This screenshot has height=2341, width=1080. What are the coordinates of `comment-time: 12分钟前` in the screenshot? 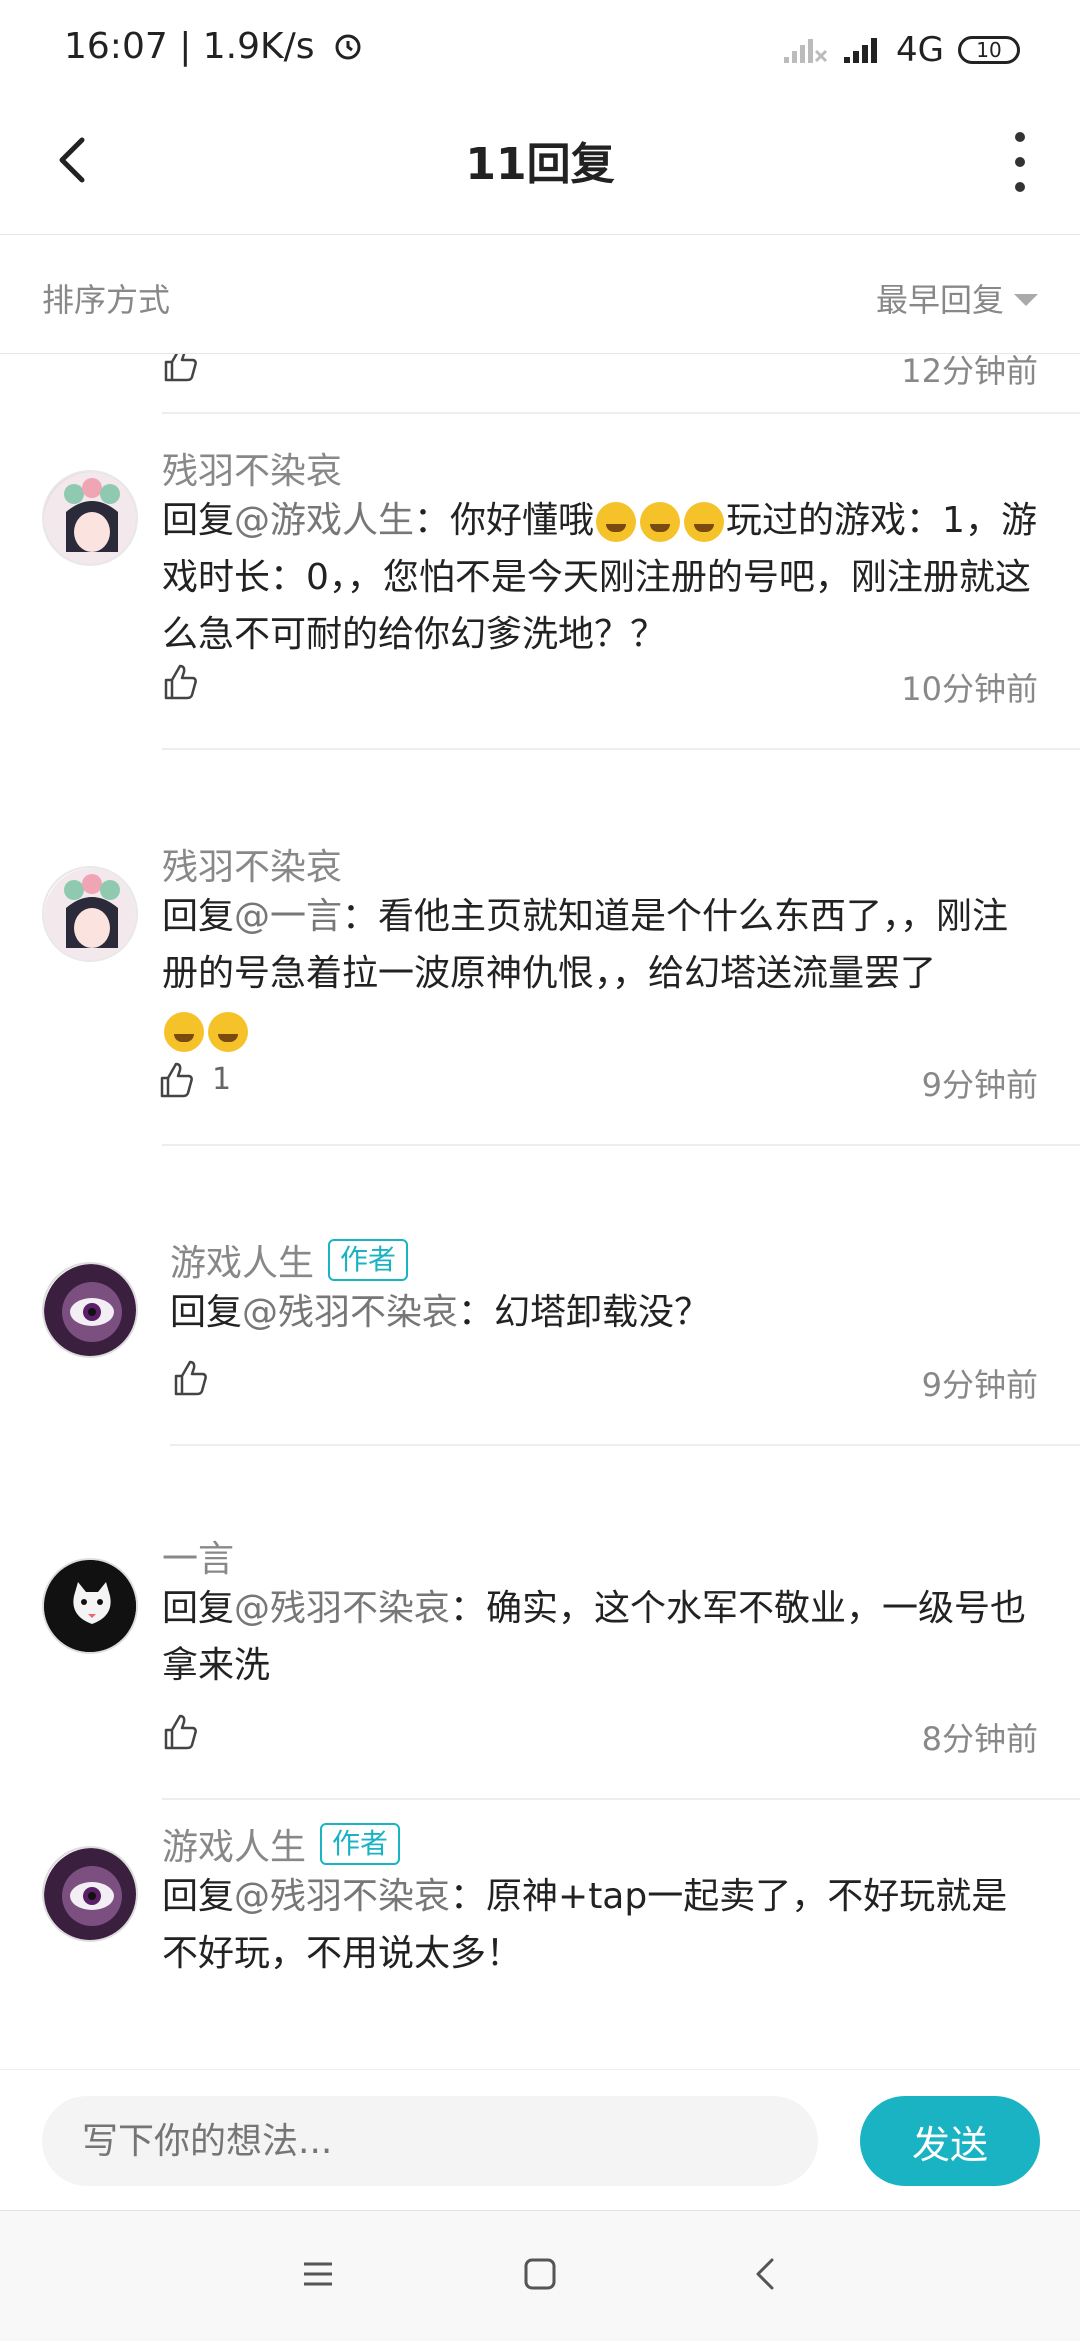 It's located at (969, 372).